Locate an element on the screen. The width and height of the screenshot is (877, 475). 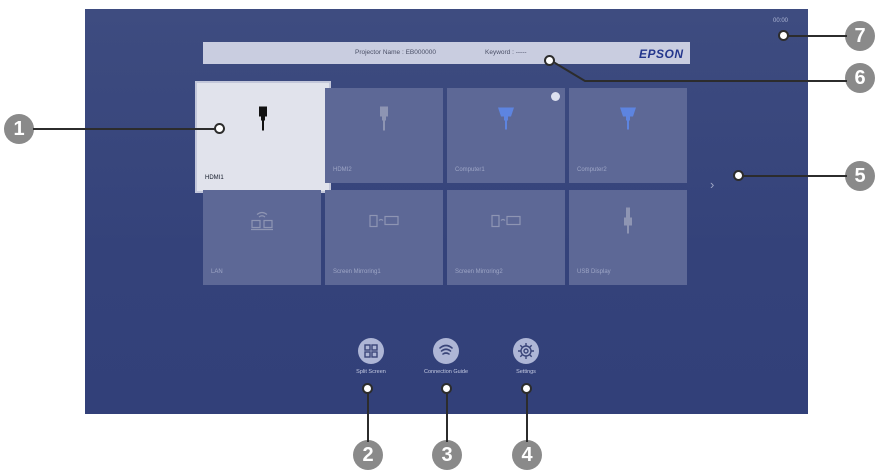
usb-icon is located at coordinates (628, 223).